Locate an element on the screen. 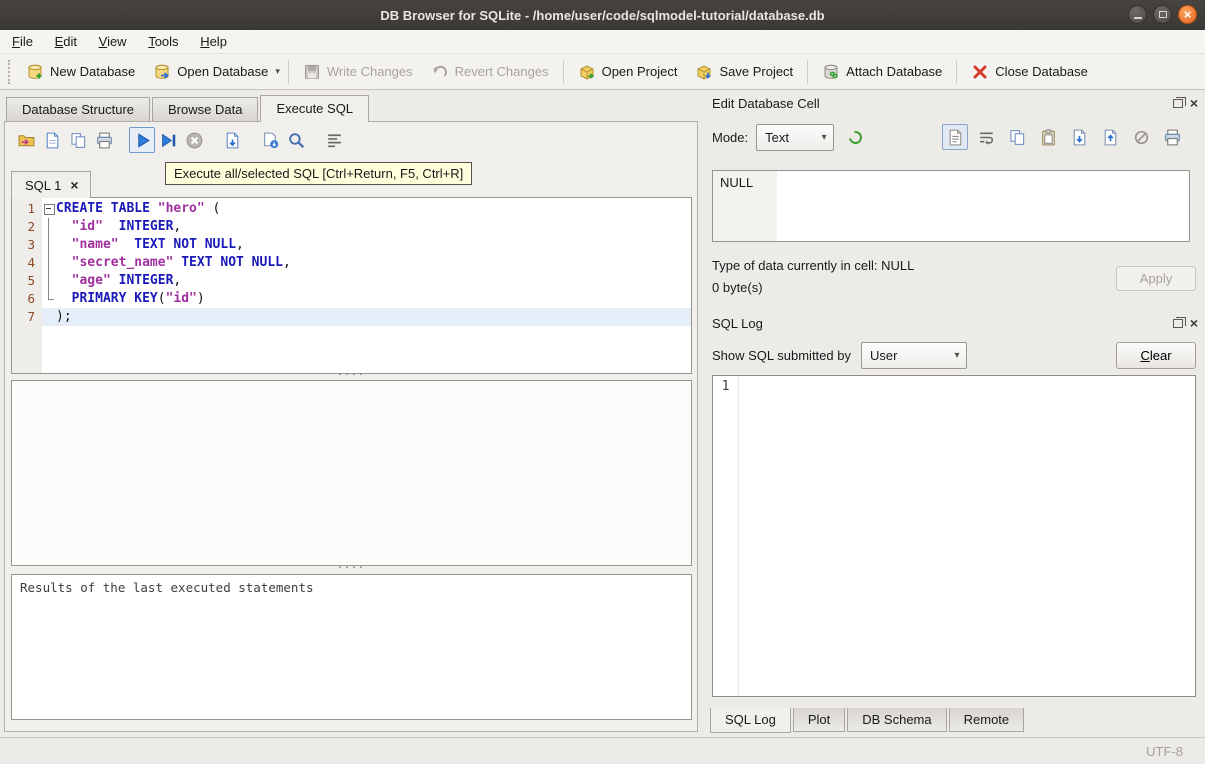  results-grid is located at coordinates (351, 473).